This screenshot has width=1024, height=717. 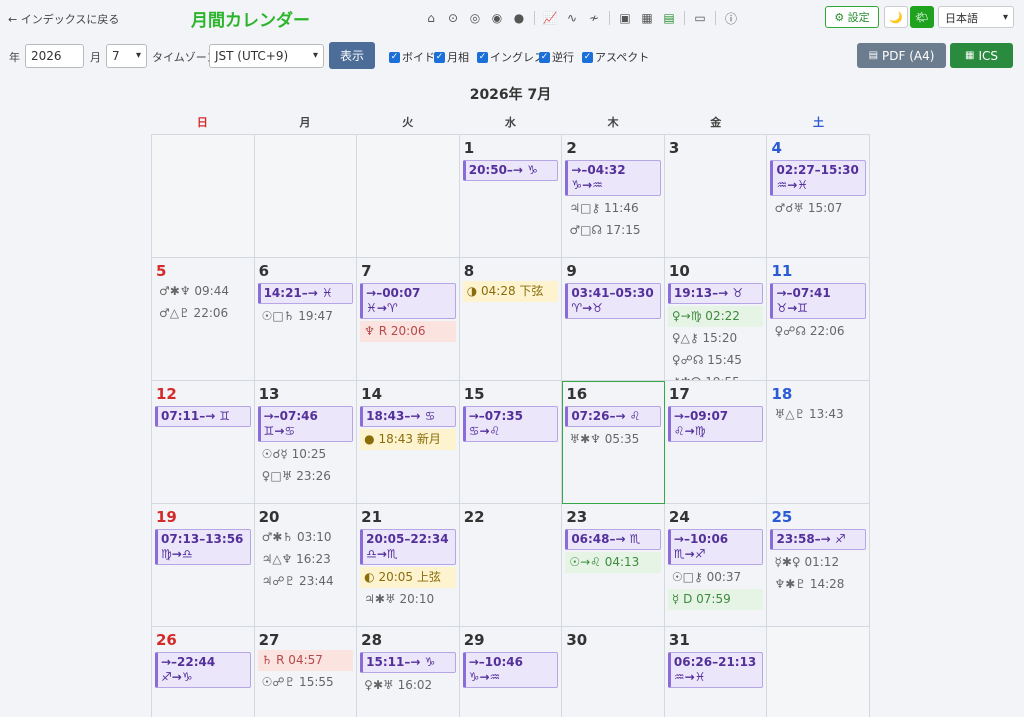 What do you see at coordinates (412, 57) in the screenshot?
I see `void-checkbox: ✓ ボイド` at bounding box center [412, 57].